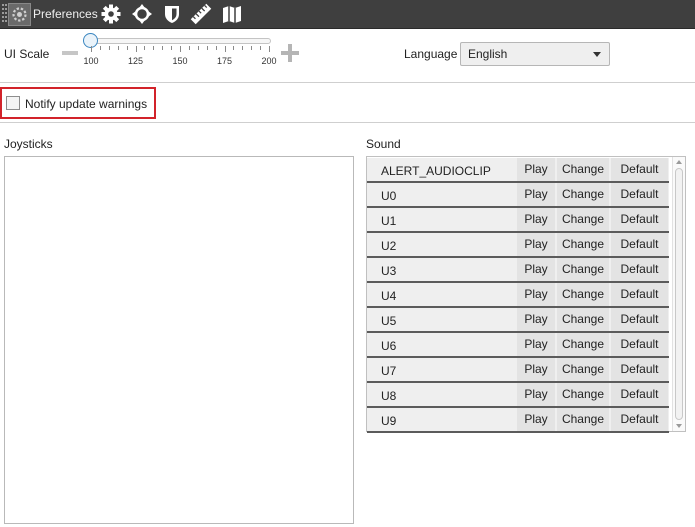 The image size is (695, 527). I want to click on sound-scrollbar, so click(678, 294).